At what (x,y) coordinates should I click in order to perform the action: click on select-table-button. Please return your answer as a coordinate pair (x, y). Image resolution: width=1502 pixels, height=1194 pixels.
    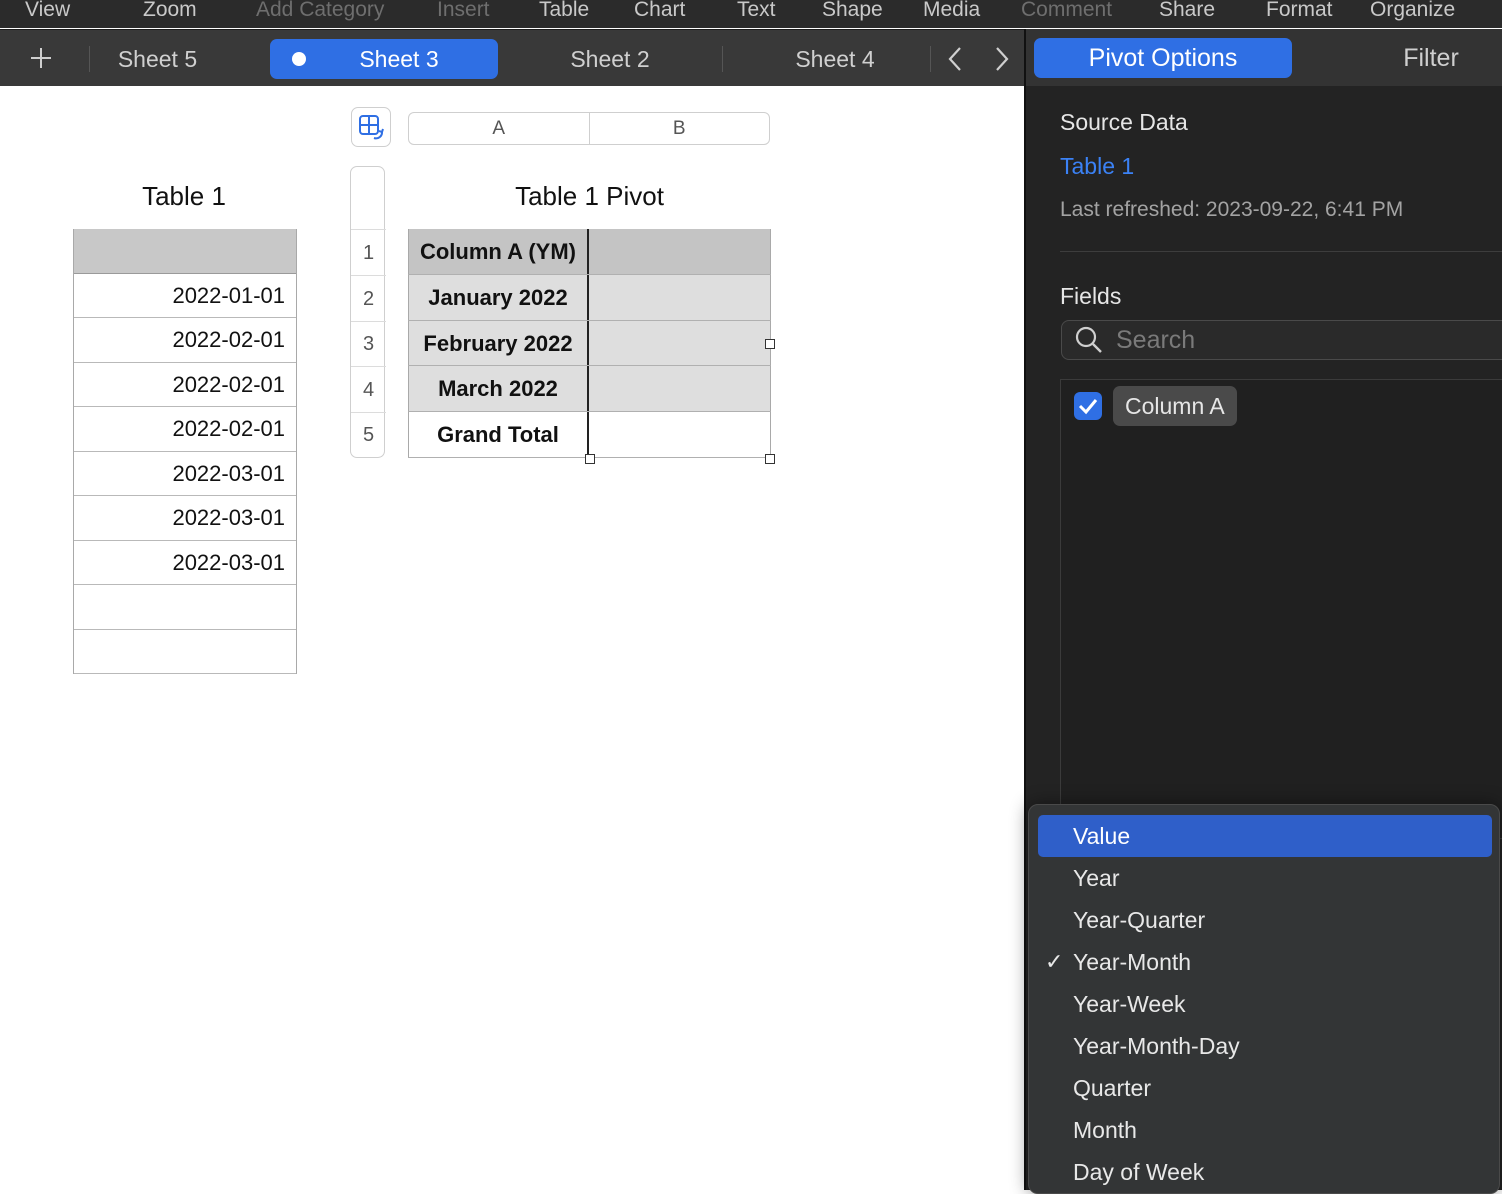
    Looking at the image, I should click on (371, 127).